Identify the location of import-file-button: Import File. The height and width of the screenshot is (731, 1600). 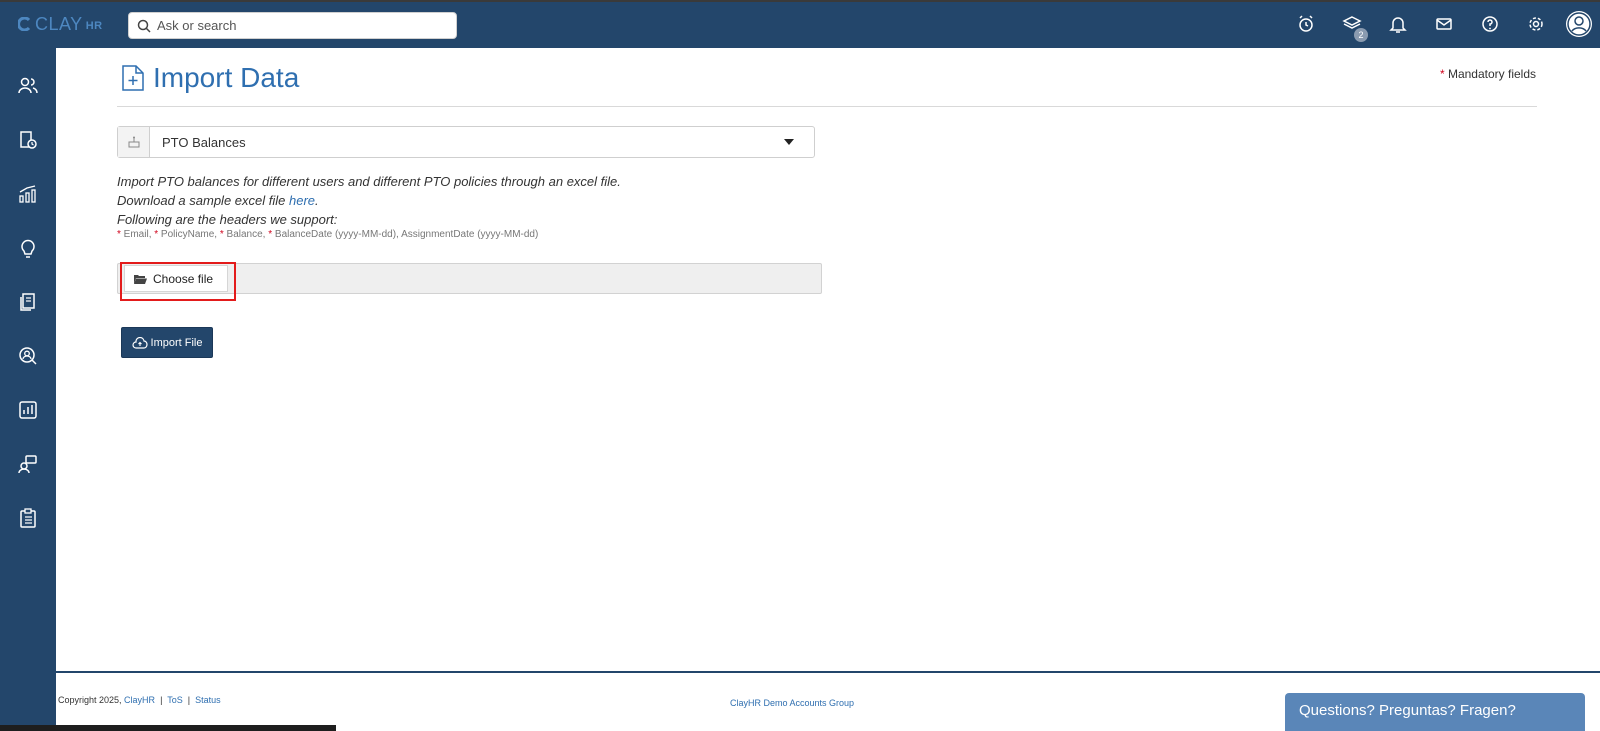
(167, 342).